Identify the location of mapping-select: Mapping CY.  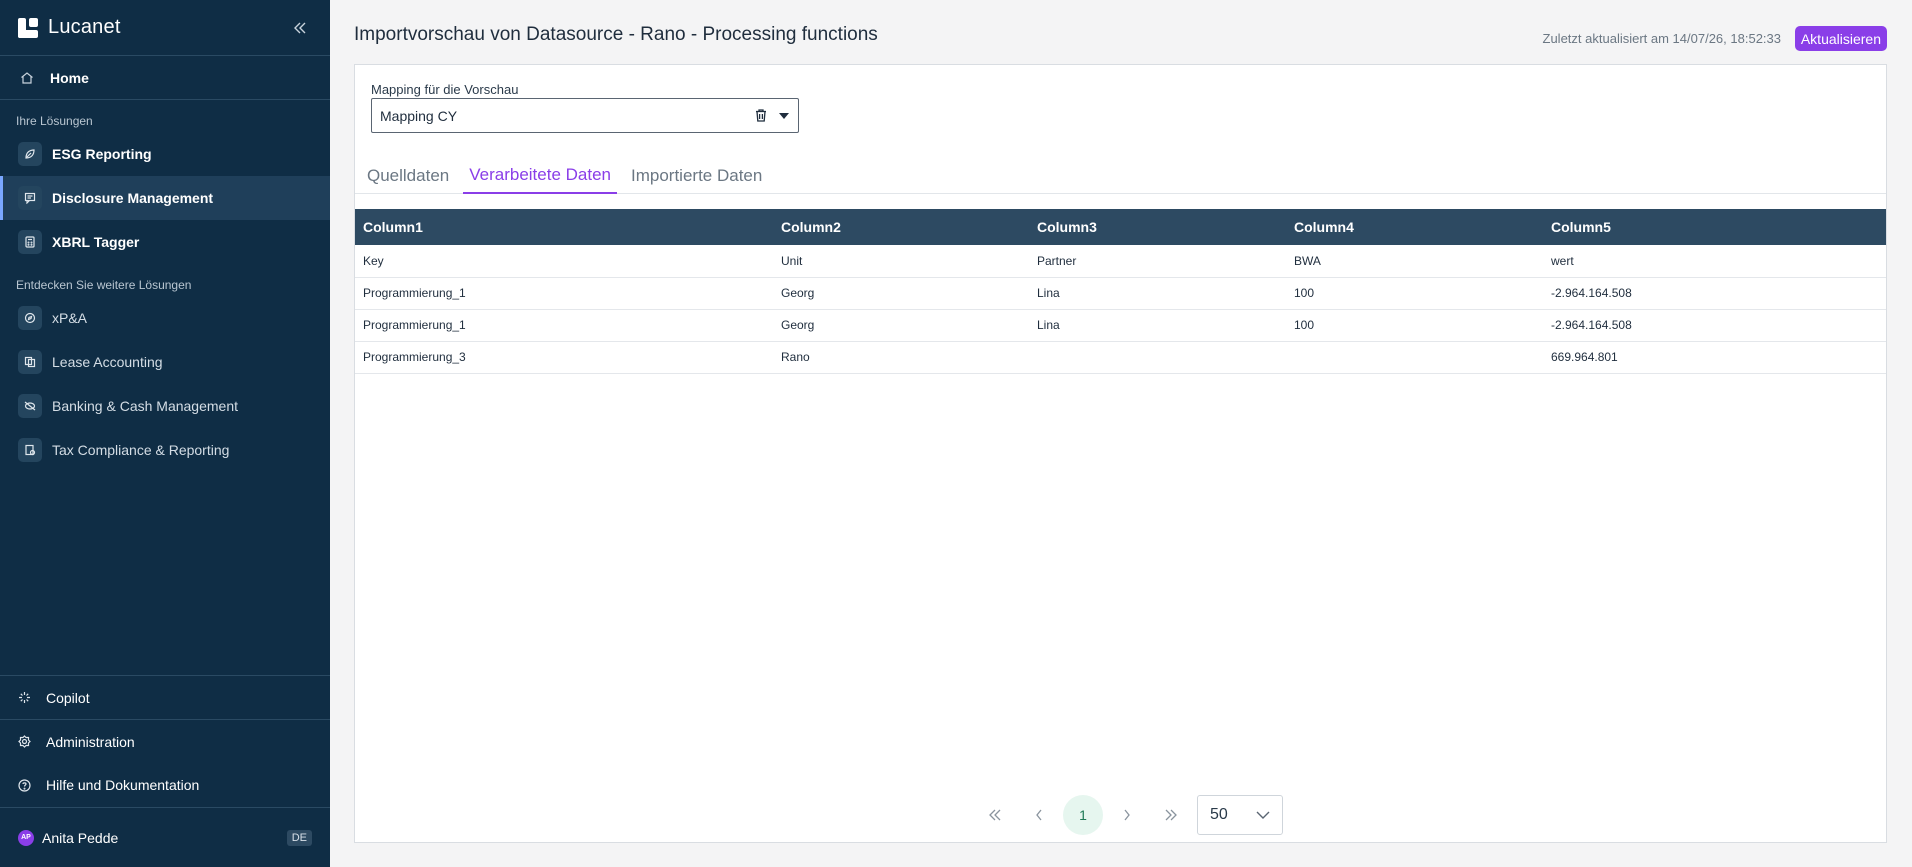
(585, 115).